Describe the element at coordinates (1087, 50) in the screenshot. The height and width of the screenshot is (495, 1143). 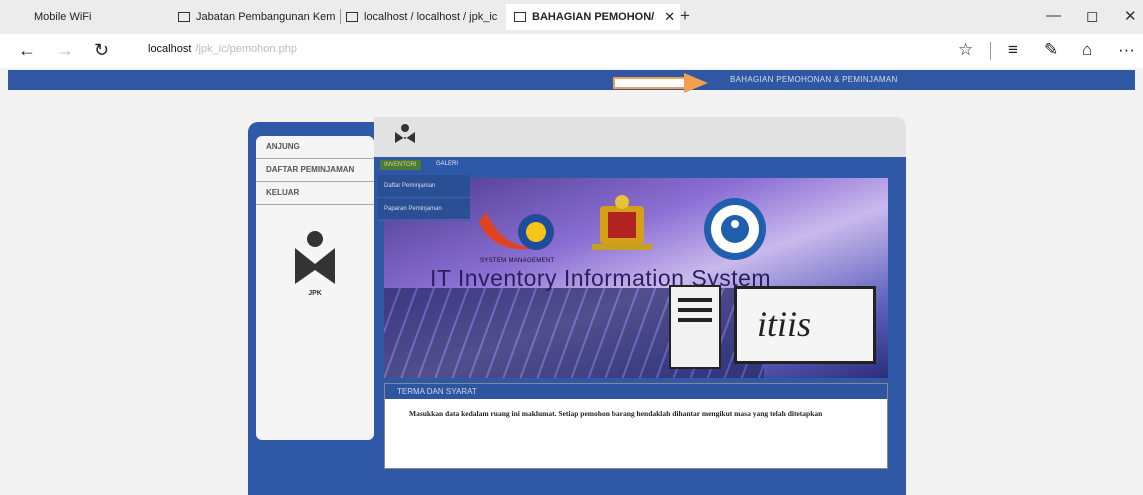
I see `share-icon: ⌂` at that location.